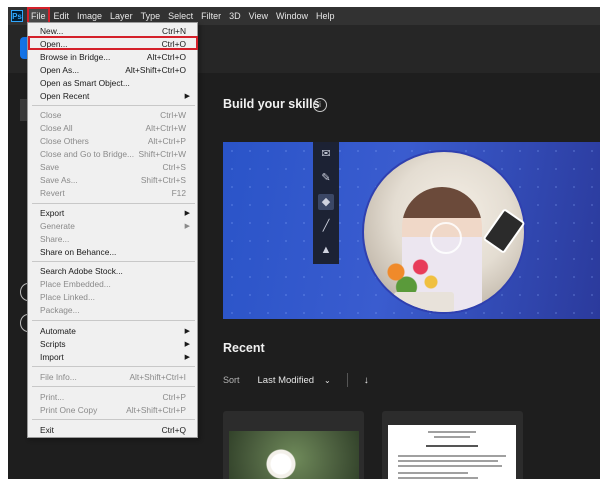 Image resolution: width=600 pixels, height=479 pixels. What do you see at coordinates (58, 331) in the screenshot?
I see `menu-item-label: Automate` at bounding box center [58, 331].